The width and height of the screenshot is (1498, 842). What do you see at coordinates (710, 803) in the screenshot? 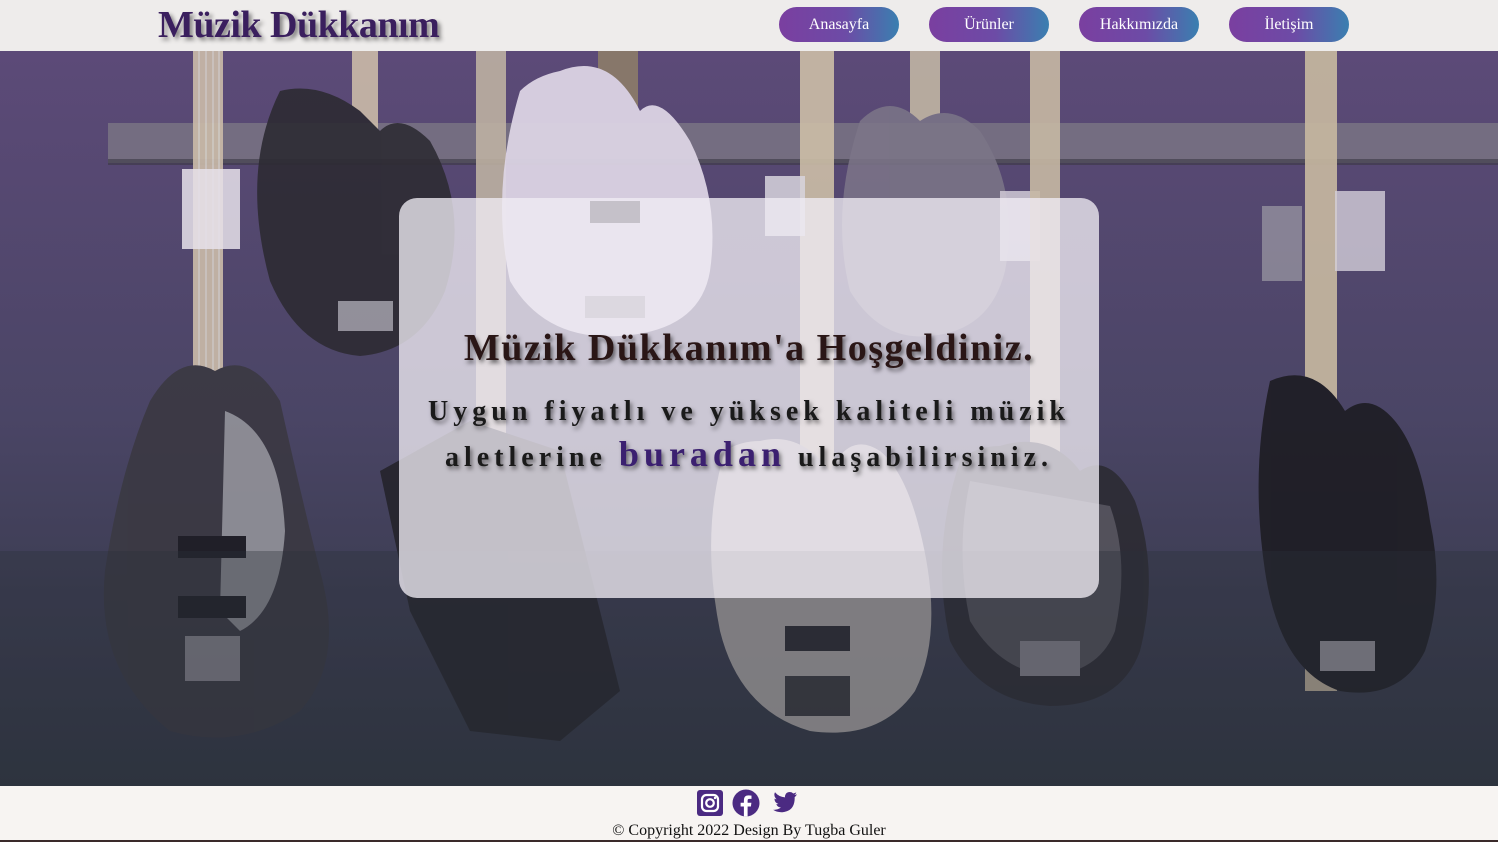
I see `instagram-icon` at bounding box center [710, 803].